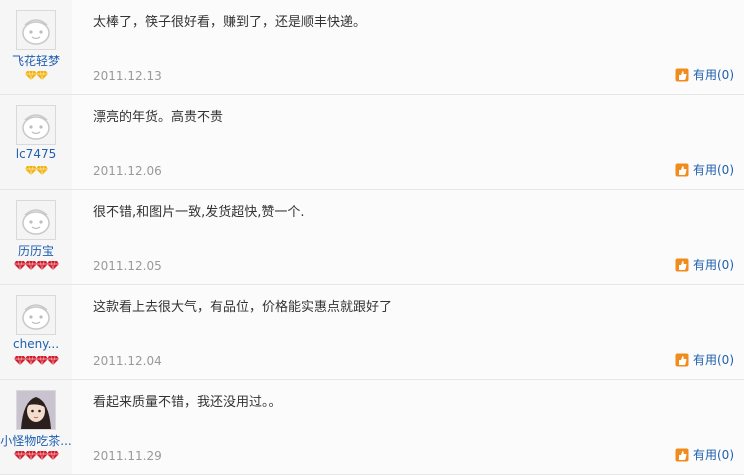 The height and width of the screenshot is (475, 744). I want to click on review-text: 太棒了，筷子很好看，赚到了，还是顺丰快递。, so click(230, 22).